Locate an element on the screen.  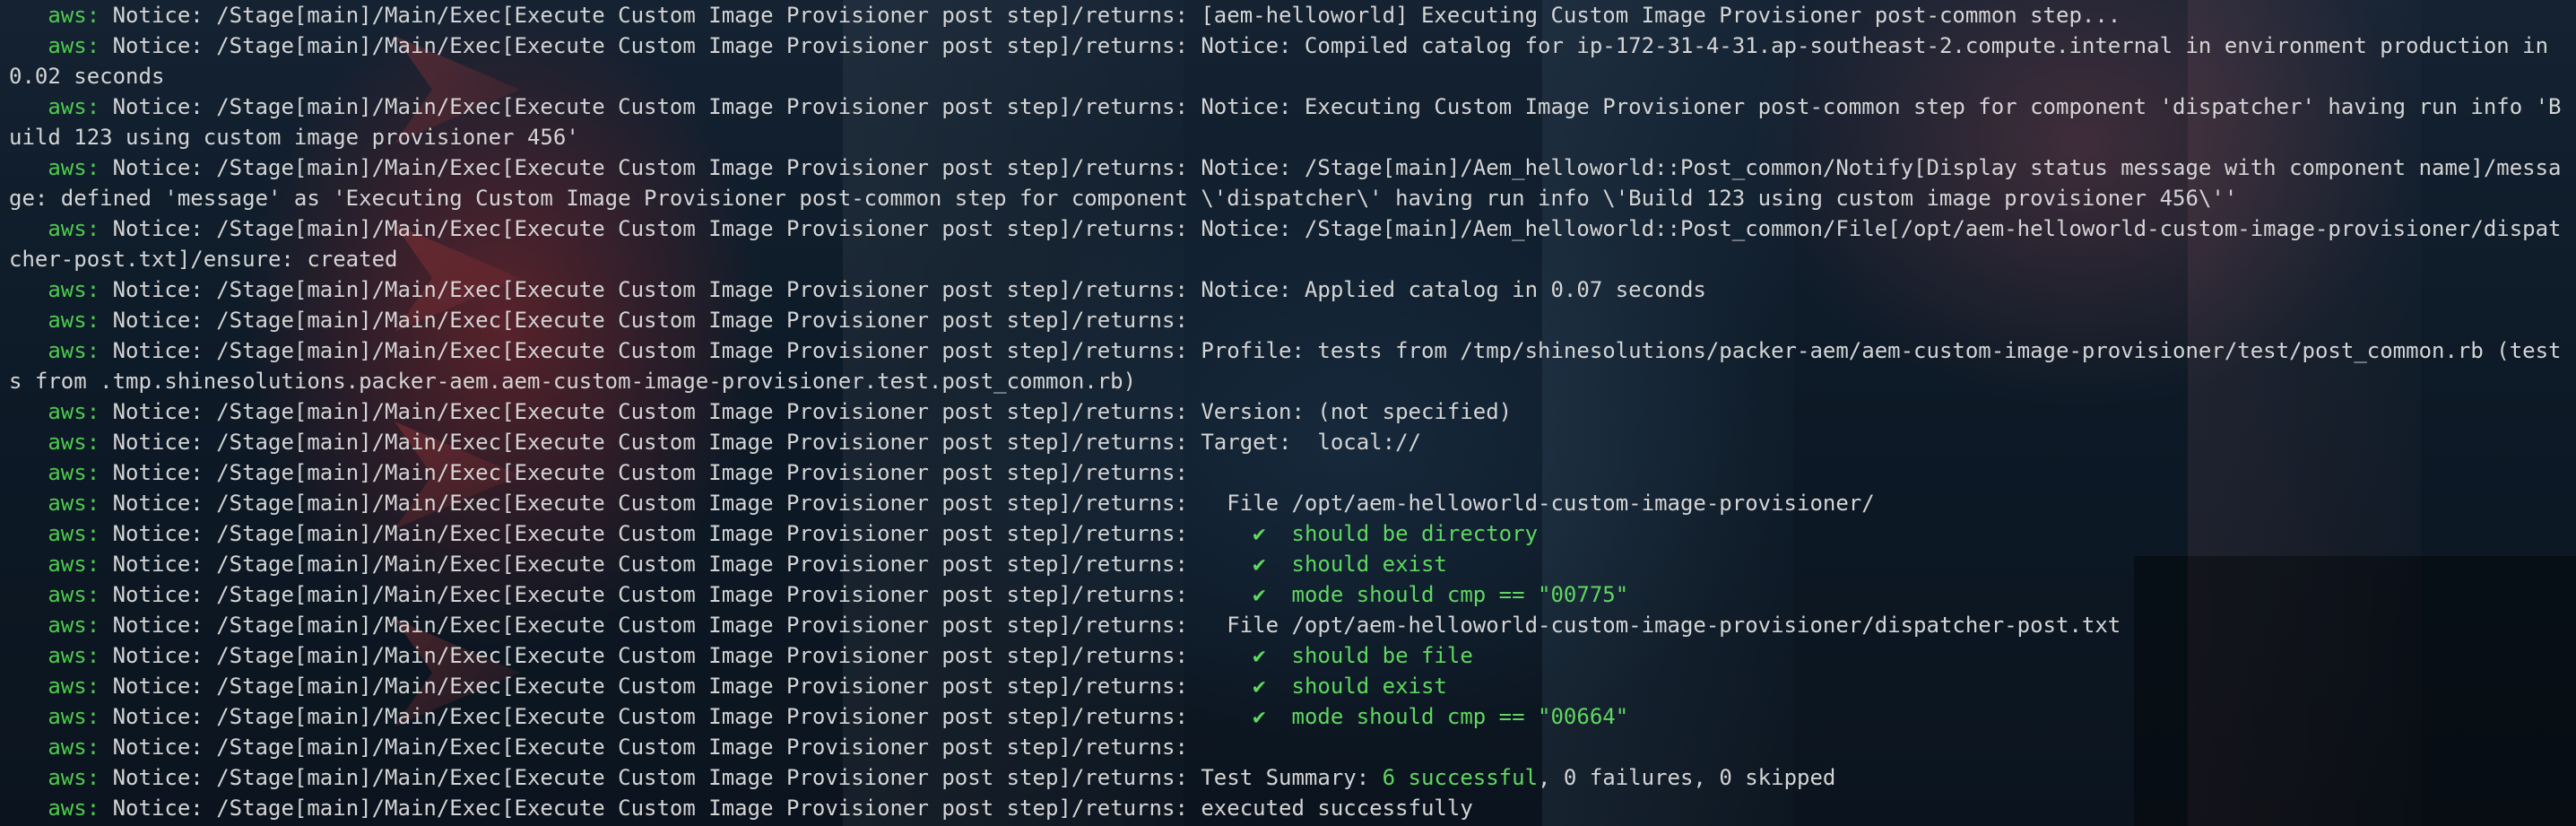
log-text: , 0 failures, 0 skipped is located at coordinates (1687, 777).